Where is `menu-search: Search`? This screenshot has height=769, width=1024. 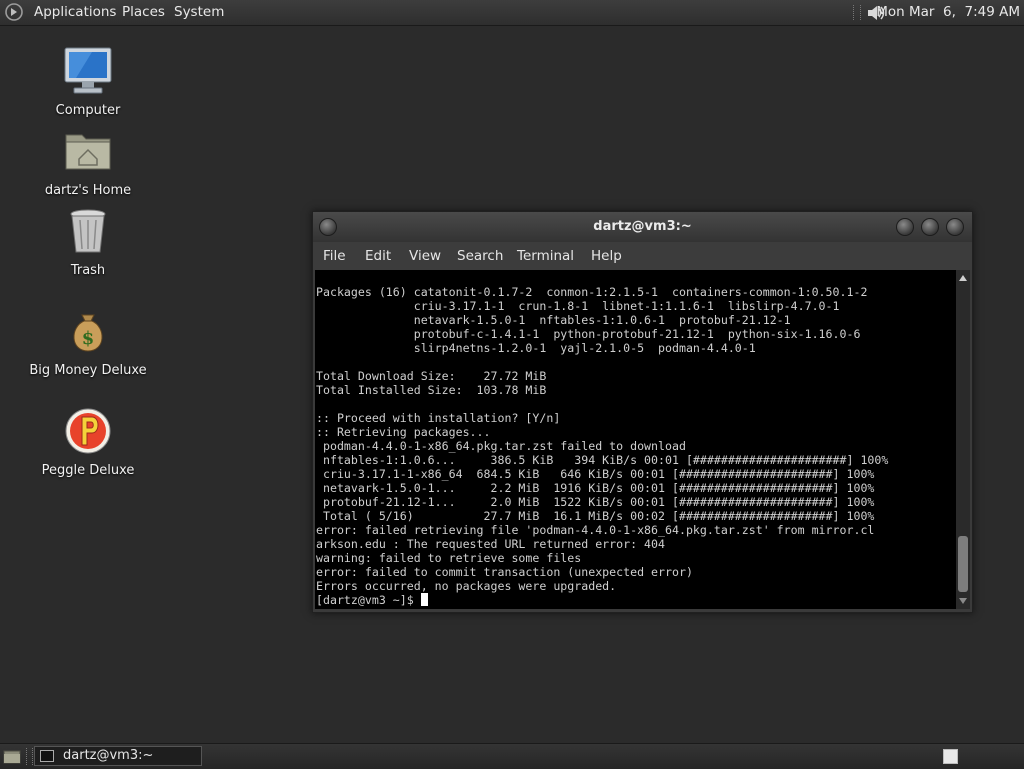
menu-search: Search is located at coordinates (480, 256).